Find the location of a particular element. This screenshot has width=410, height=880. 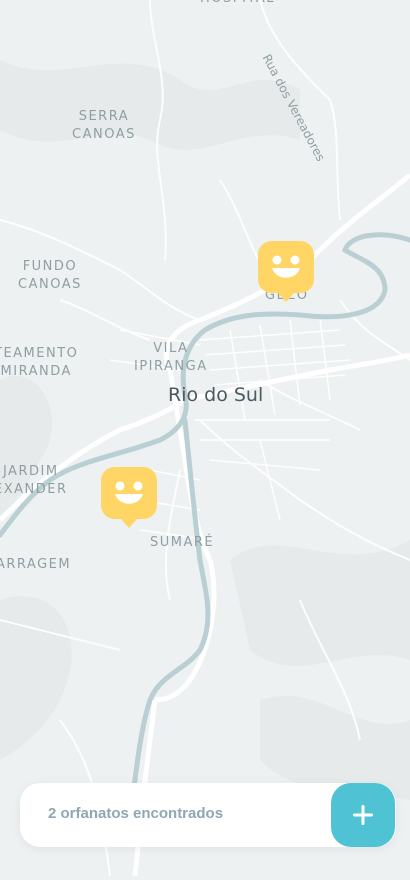

city-label: Rio do Sul is located at coordinates (216, 395).